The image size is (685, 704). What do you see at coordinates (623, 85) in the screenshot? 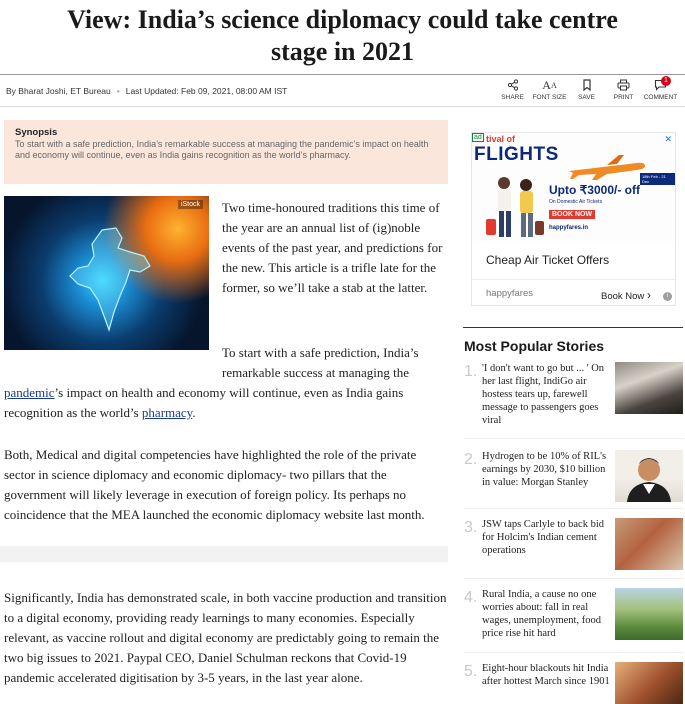
I see `print-icon` at bounding box center [623, 85].